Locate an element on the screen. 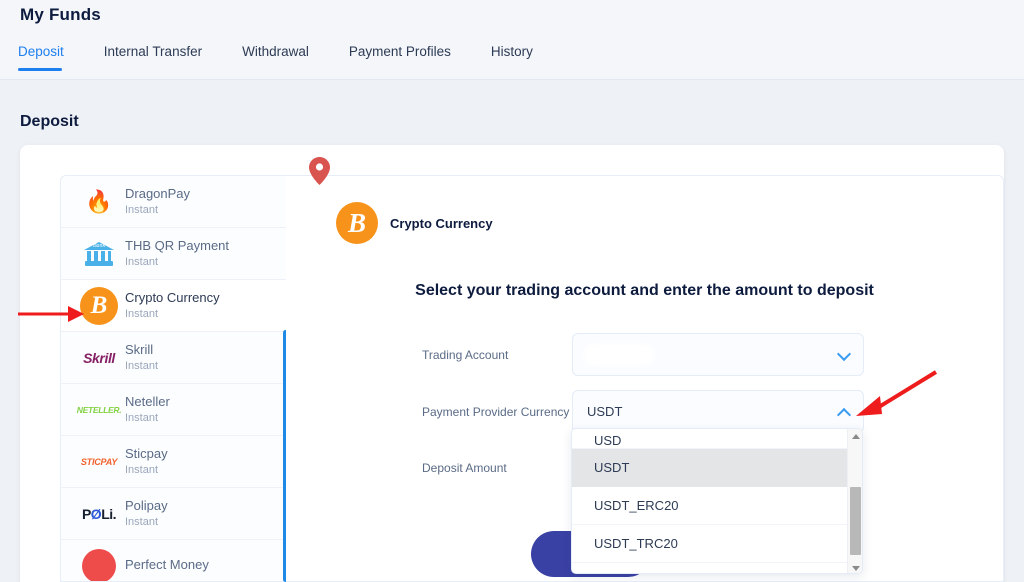 Image resolution: width=1024 pixels, height=582 pixels. tab-label: Deposit is located at coordinates (41, 51).